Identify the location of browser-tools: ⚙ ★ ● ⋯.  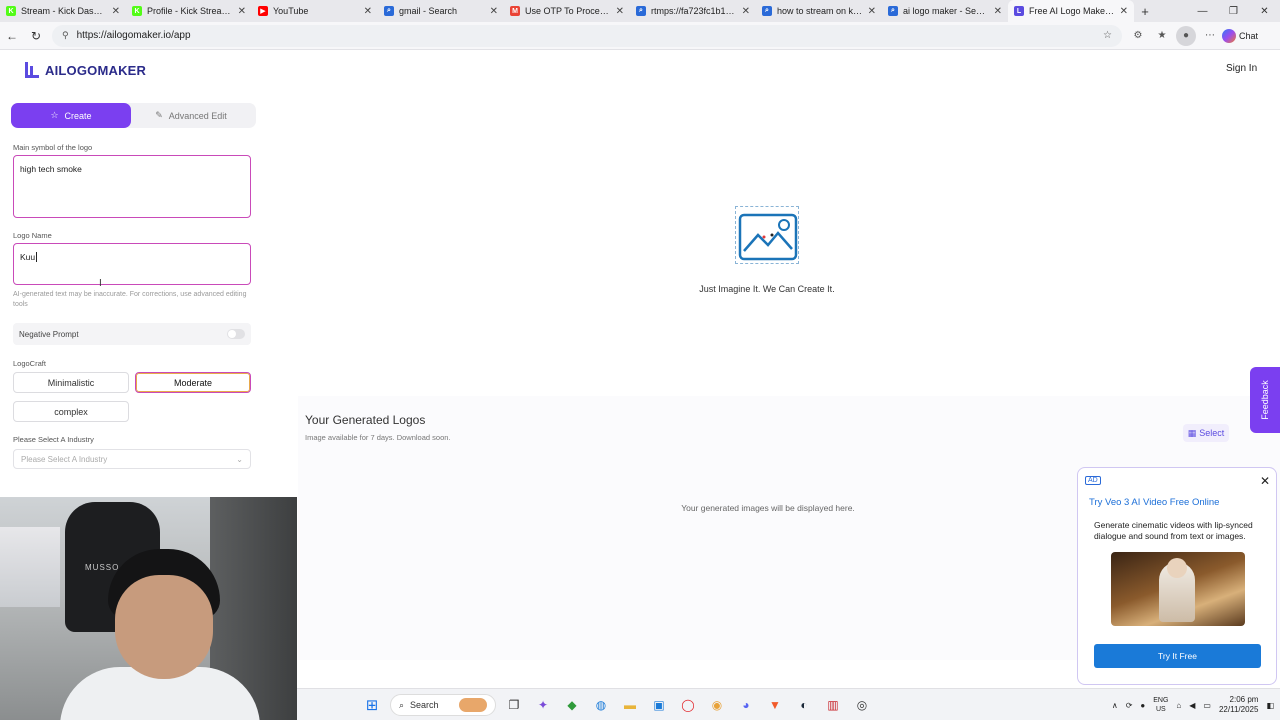
(1174, 35).